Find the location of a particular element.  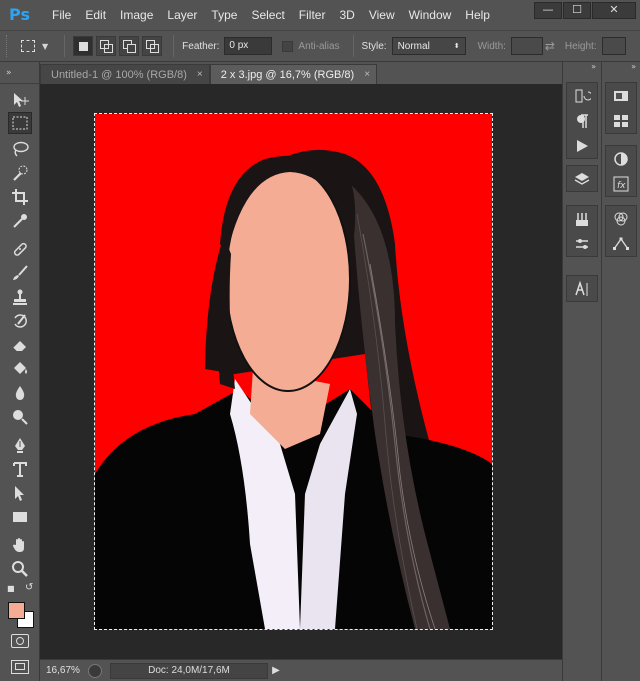

panel-group-6: fx is located at coordinates (621, 171).